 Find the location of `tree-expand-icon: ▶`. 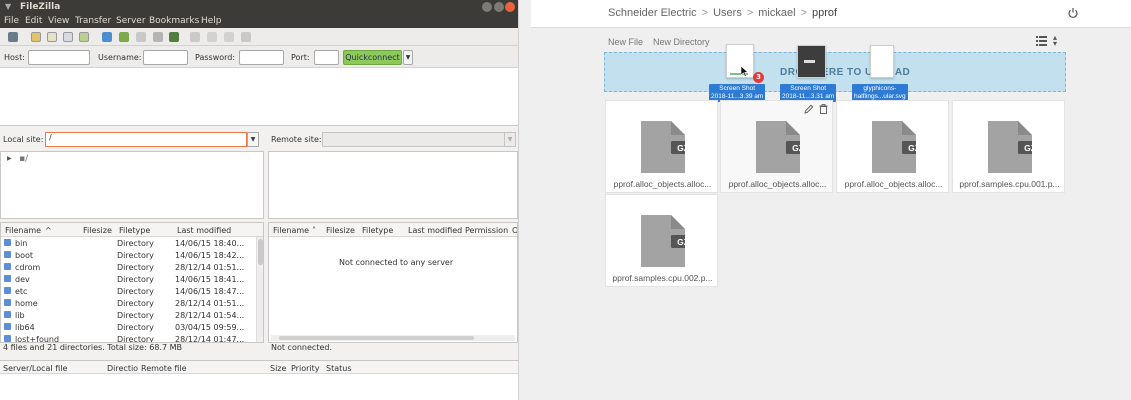

tree-expand-icon: ▶ is located at coordinates (9, 158).